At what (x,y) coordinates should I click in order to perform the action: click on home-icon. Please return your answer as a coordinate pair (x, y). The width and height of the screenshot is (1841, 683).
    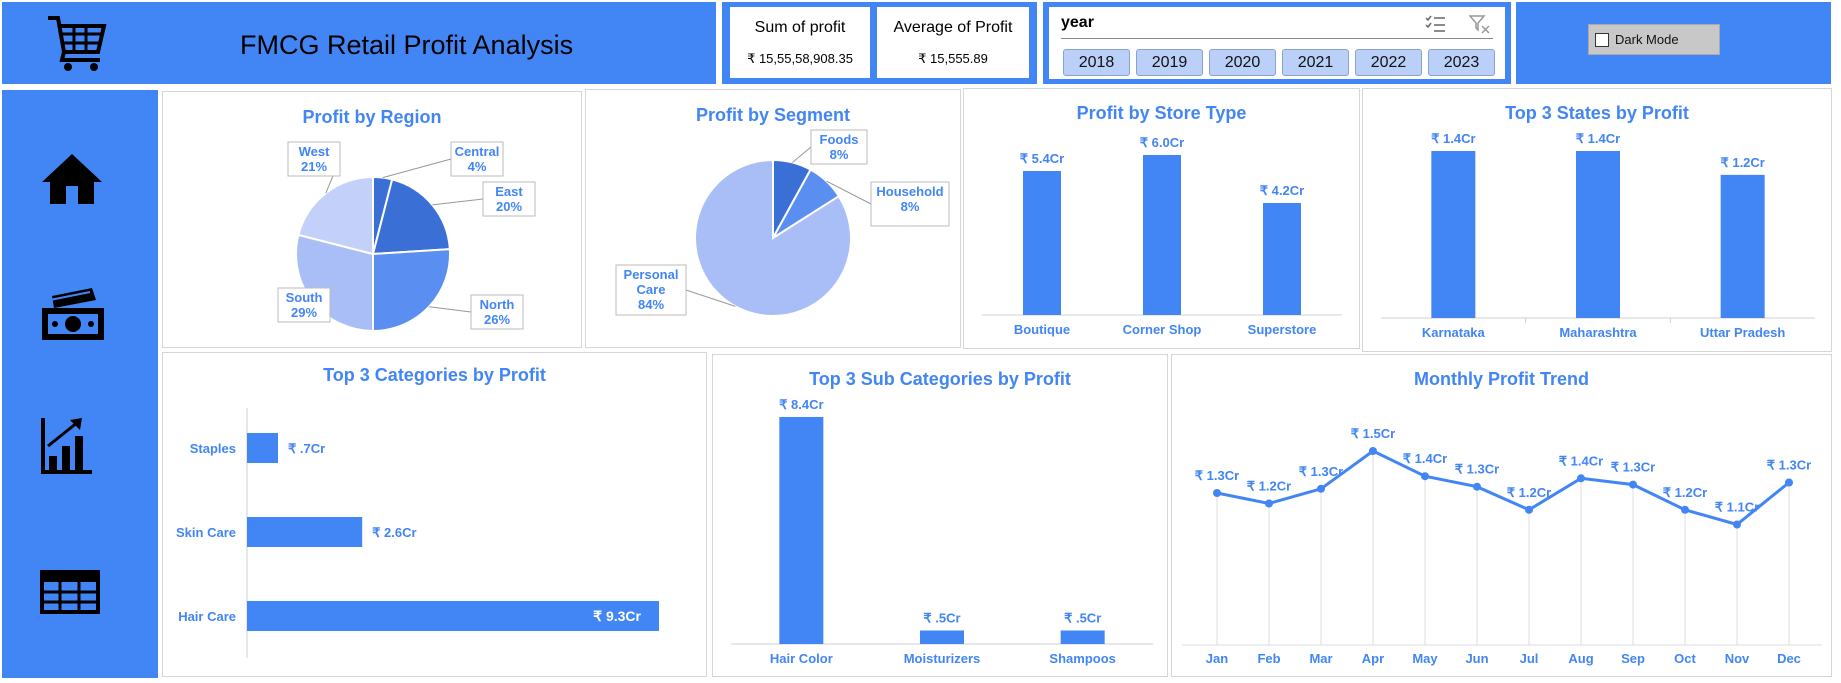
    Looking at the image, I should click on (72, 179).